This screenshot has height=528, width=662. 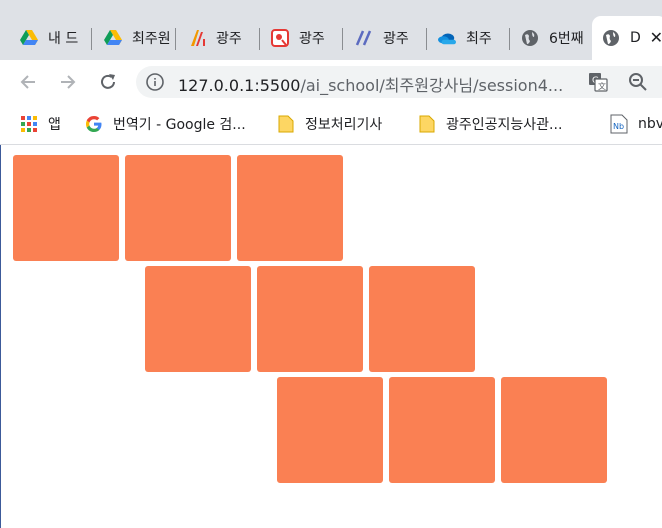 I want to click on tab-8-active: D ✕, so click(x=627, y=38).